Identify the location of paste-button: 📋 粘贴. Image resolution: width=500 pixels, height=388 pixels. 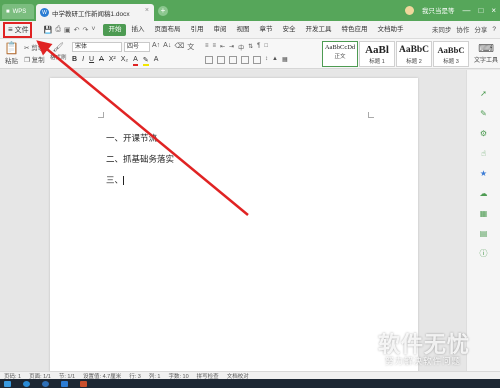
(11, 53).